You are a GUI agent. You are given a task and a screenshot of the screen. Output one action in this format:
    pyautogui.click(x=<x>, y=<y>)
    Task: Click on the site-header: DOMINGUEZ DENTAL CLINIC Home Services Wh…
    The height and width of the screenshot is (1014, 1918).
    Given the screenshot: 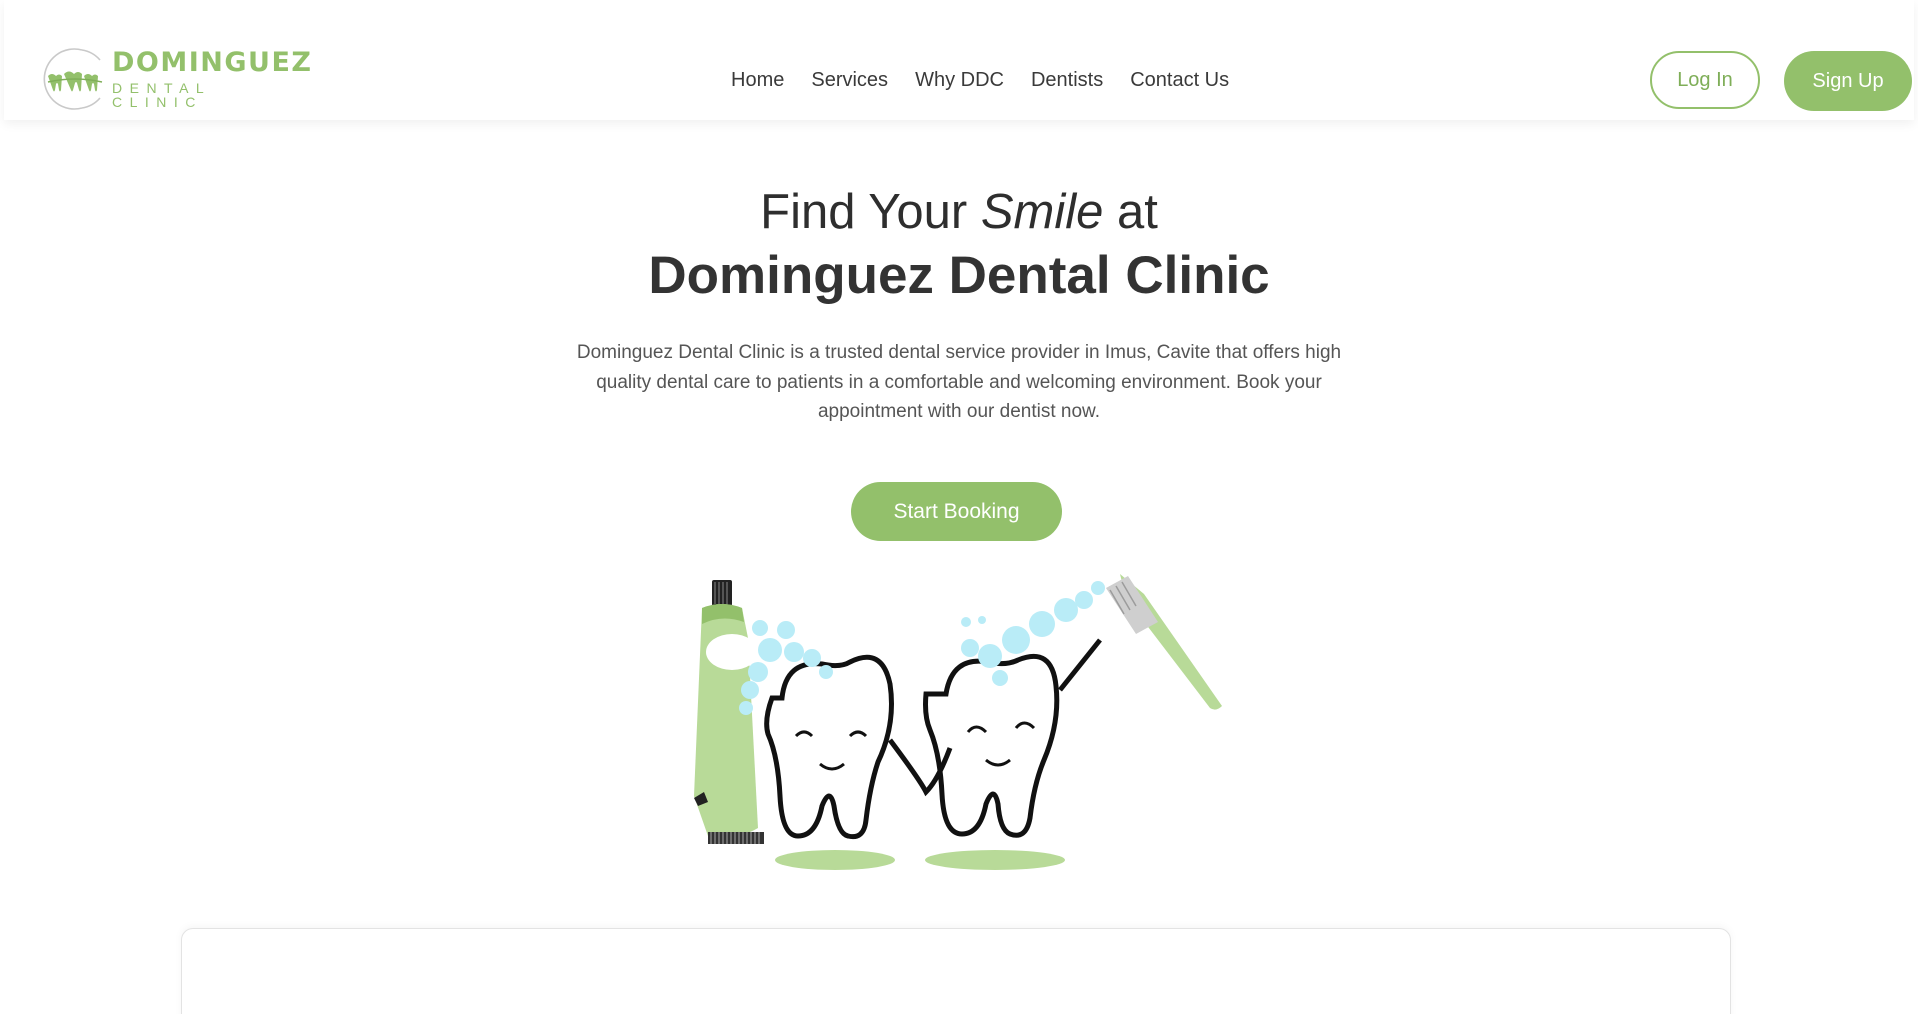 What is the action you would take?
    pyautogui.click(x=959, y=60)
    